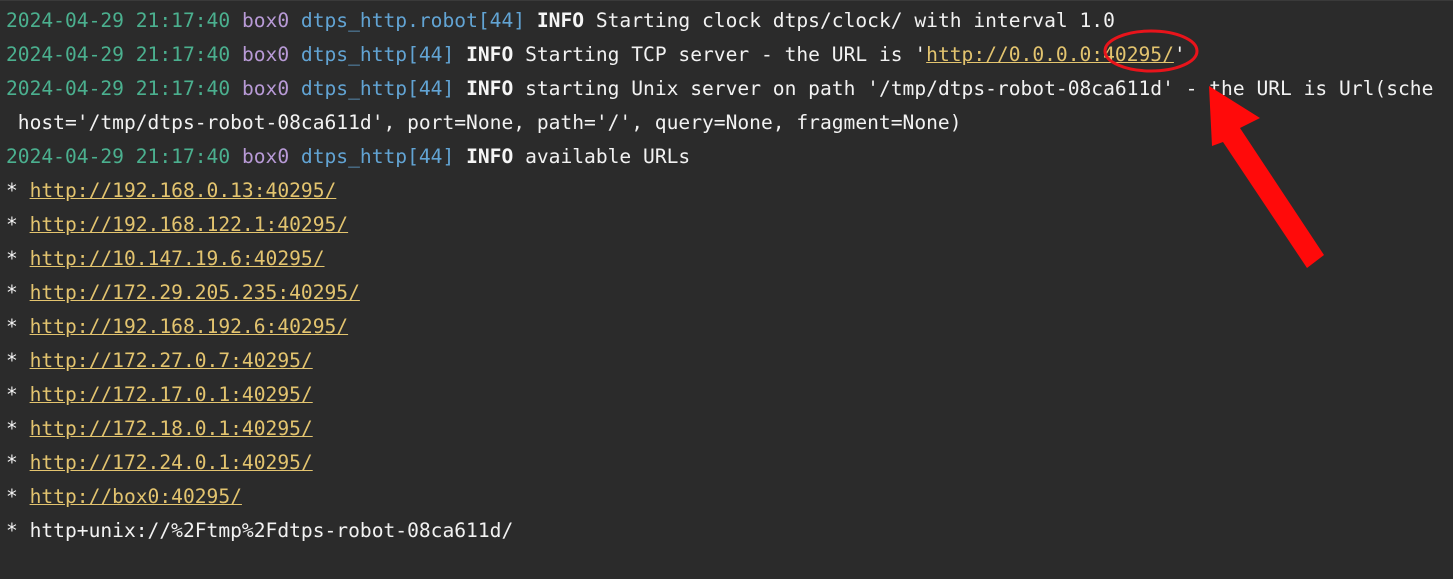  What do you see at coordinates (189, 326) in the screenshot?
I see `url-link: http://192.168.192.6:40295/` at bounding box center [189, 326].